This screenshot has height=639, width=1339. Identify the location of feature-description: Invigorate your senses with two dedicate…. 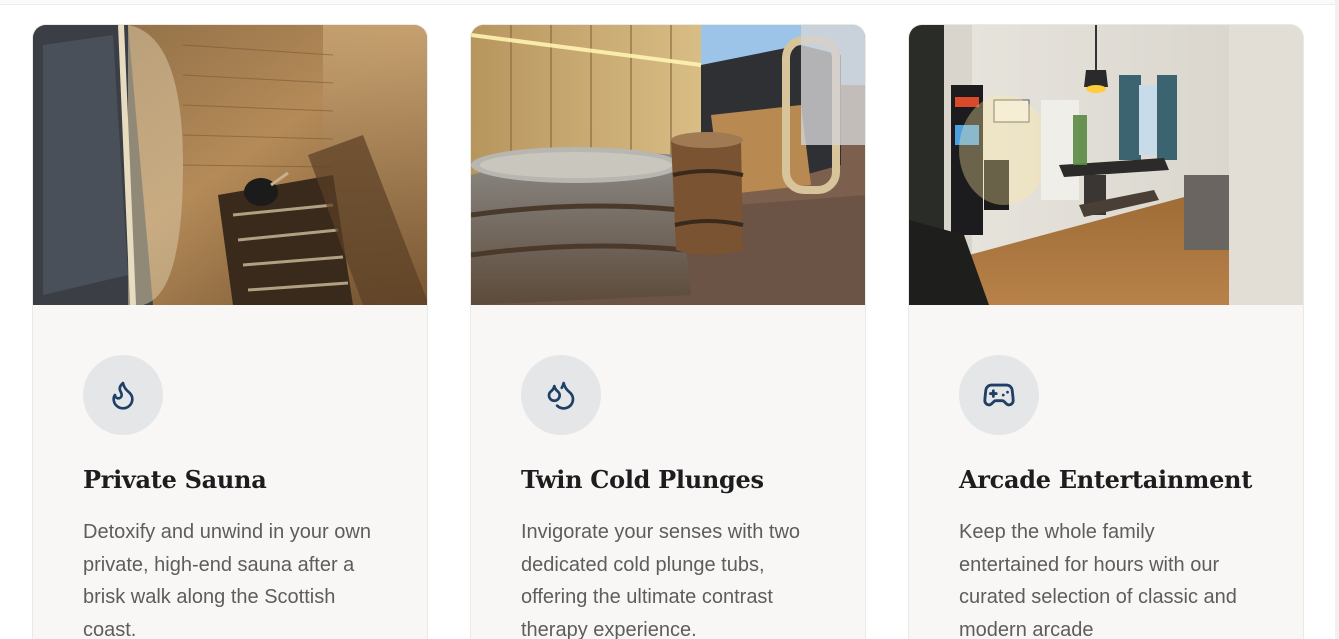
(661, 580).